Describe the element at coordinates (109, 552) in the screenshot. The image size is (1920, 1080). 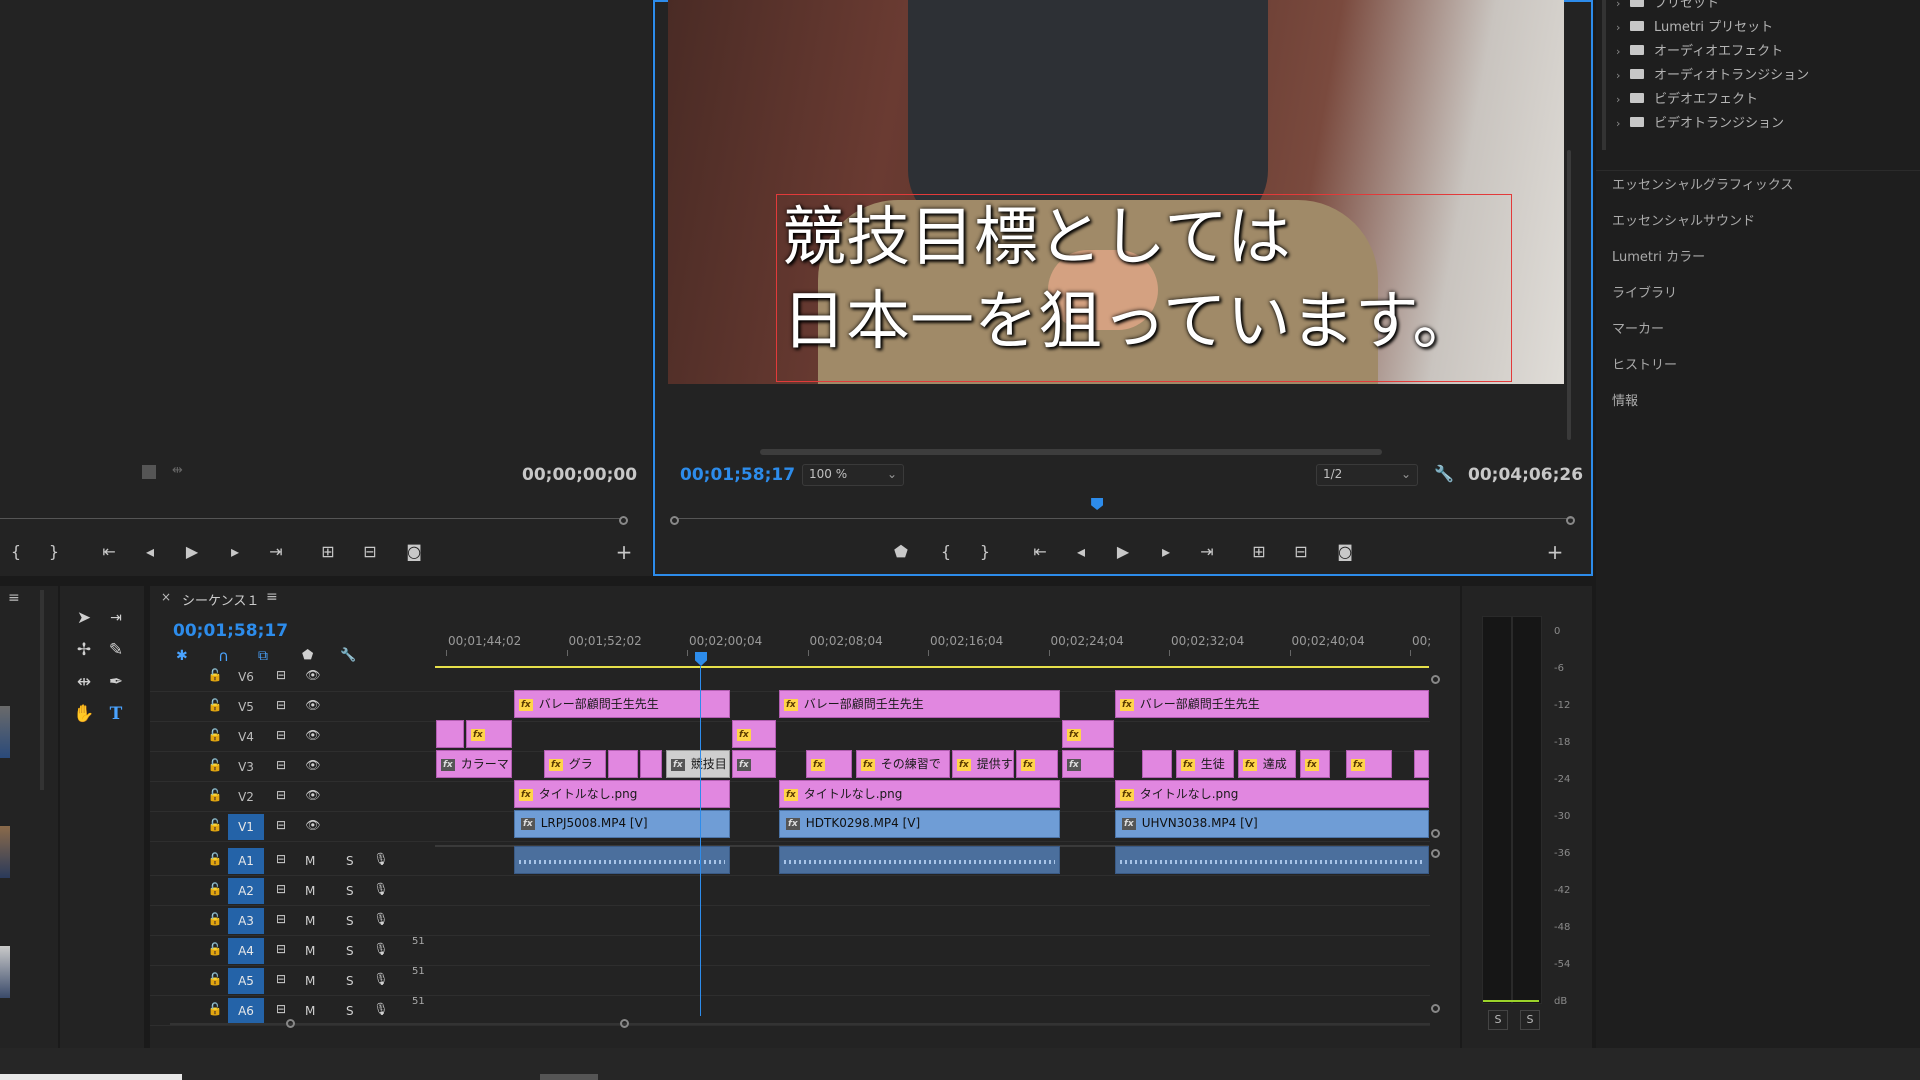
I see `go-to-in-icon: ⇤` at that location.